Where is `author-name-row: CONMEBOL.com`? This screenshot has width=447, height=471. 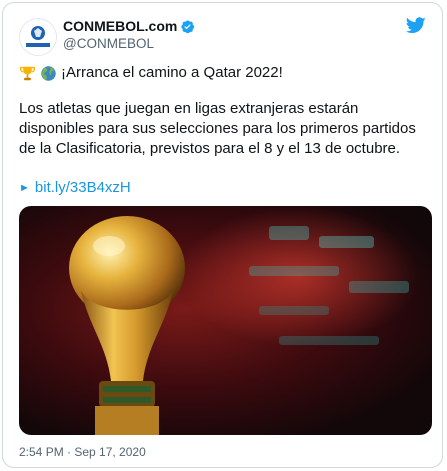
author-name-row: CONMEBOL.com is located at coordinates (129, 26).